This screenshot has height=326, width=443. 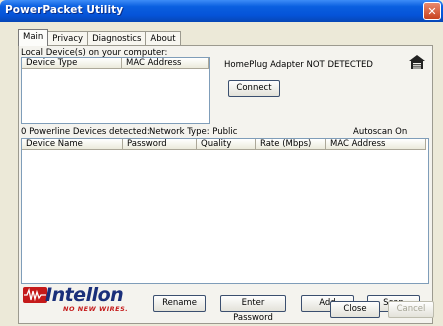 What do you see at coordinates (291, 144) in the screenshot?
I see `column-rate: Rate (Mbps)` at bounding box center [291, 144].